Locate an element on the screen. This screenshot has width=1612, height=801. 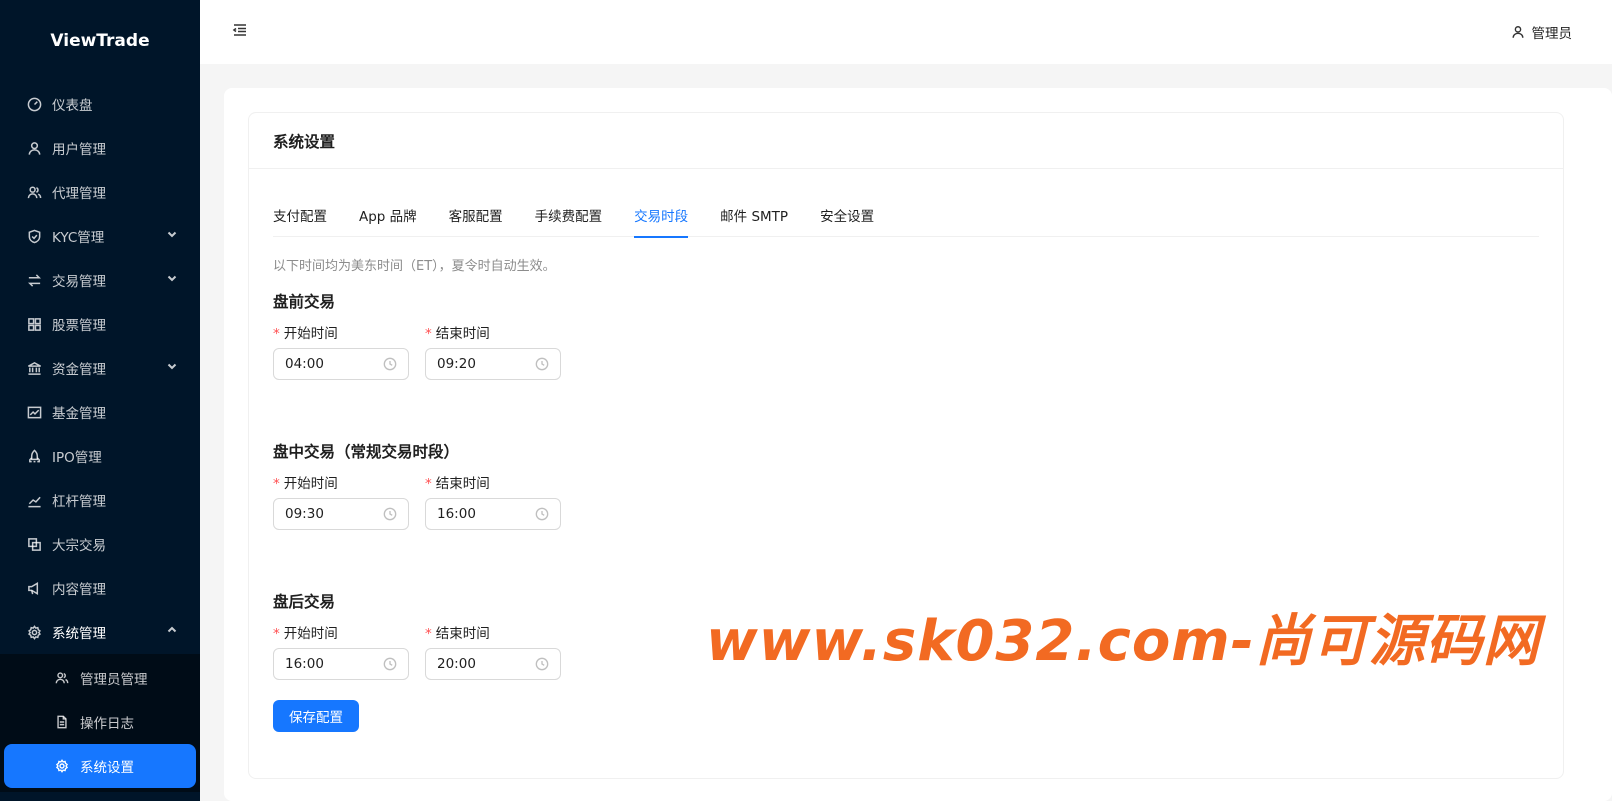
page-title: 系统设置 is located at coordinates (906, 141).